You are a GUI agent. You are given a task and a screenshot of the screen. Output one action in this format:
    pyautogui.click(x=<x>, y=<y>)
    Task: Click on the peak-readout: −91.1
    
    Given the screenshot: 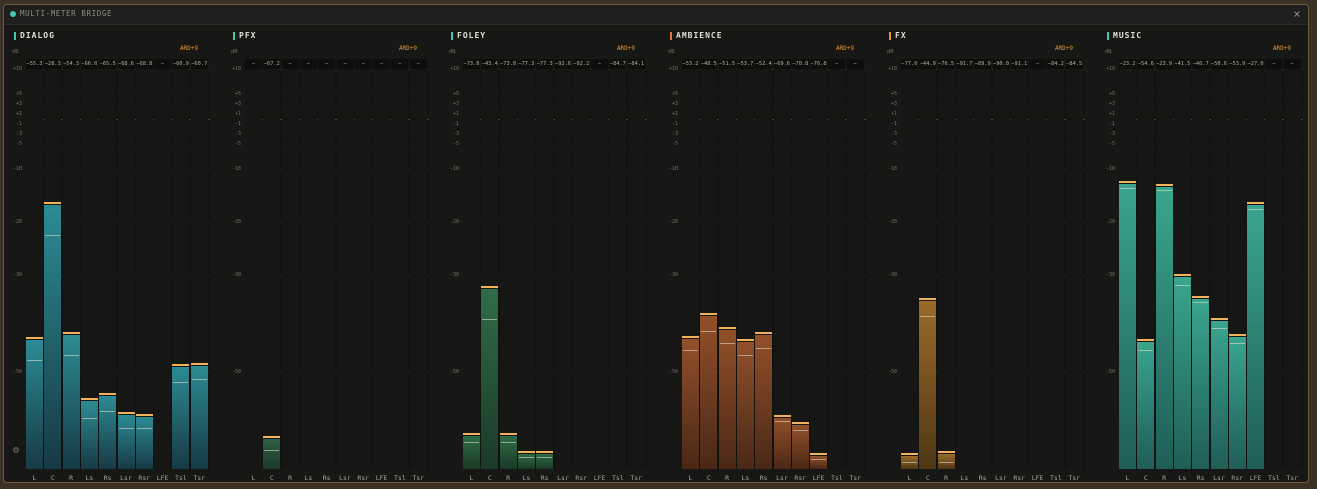 What is the action you would take?
    pyautogui.click(x=1019, y=64)
    